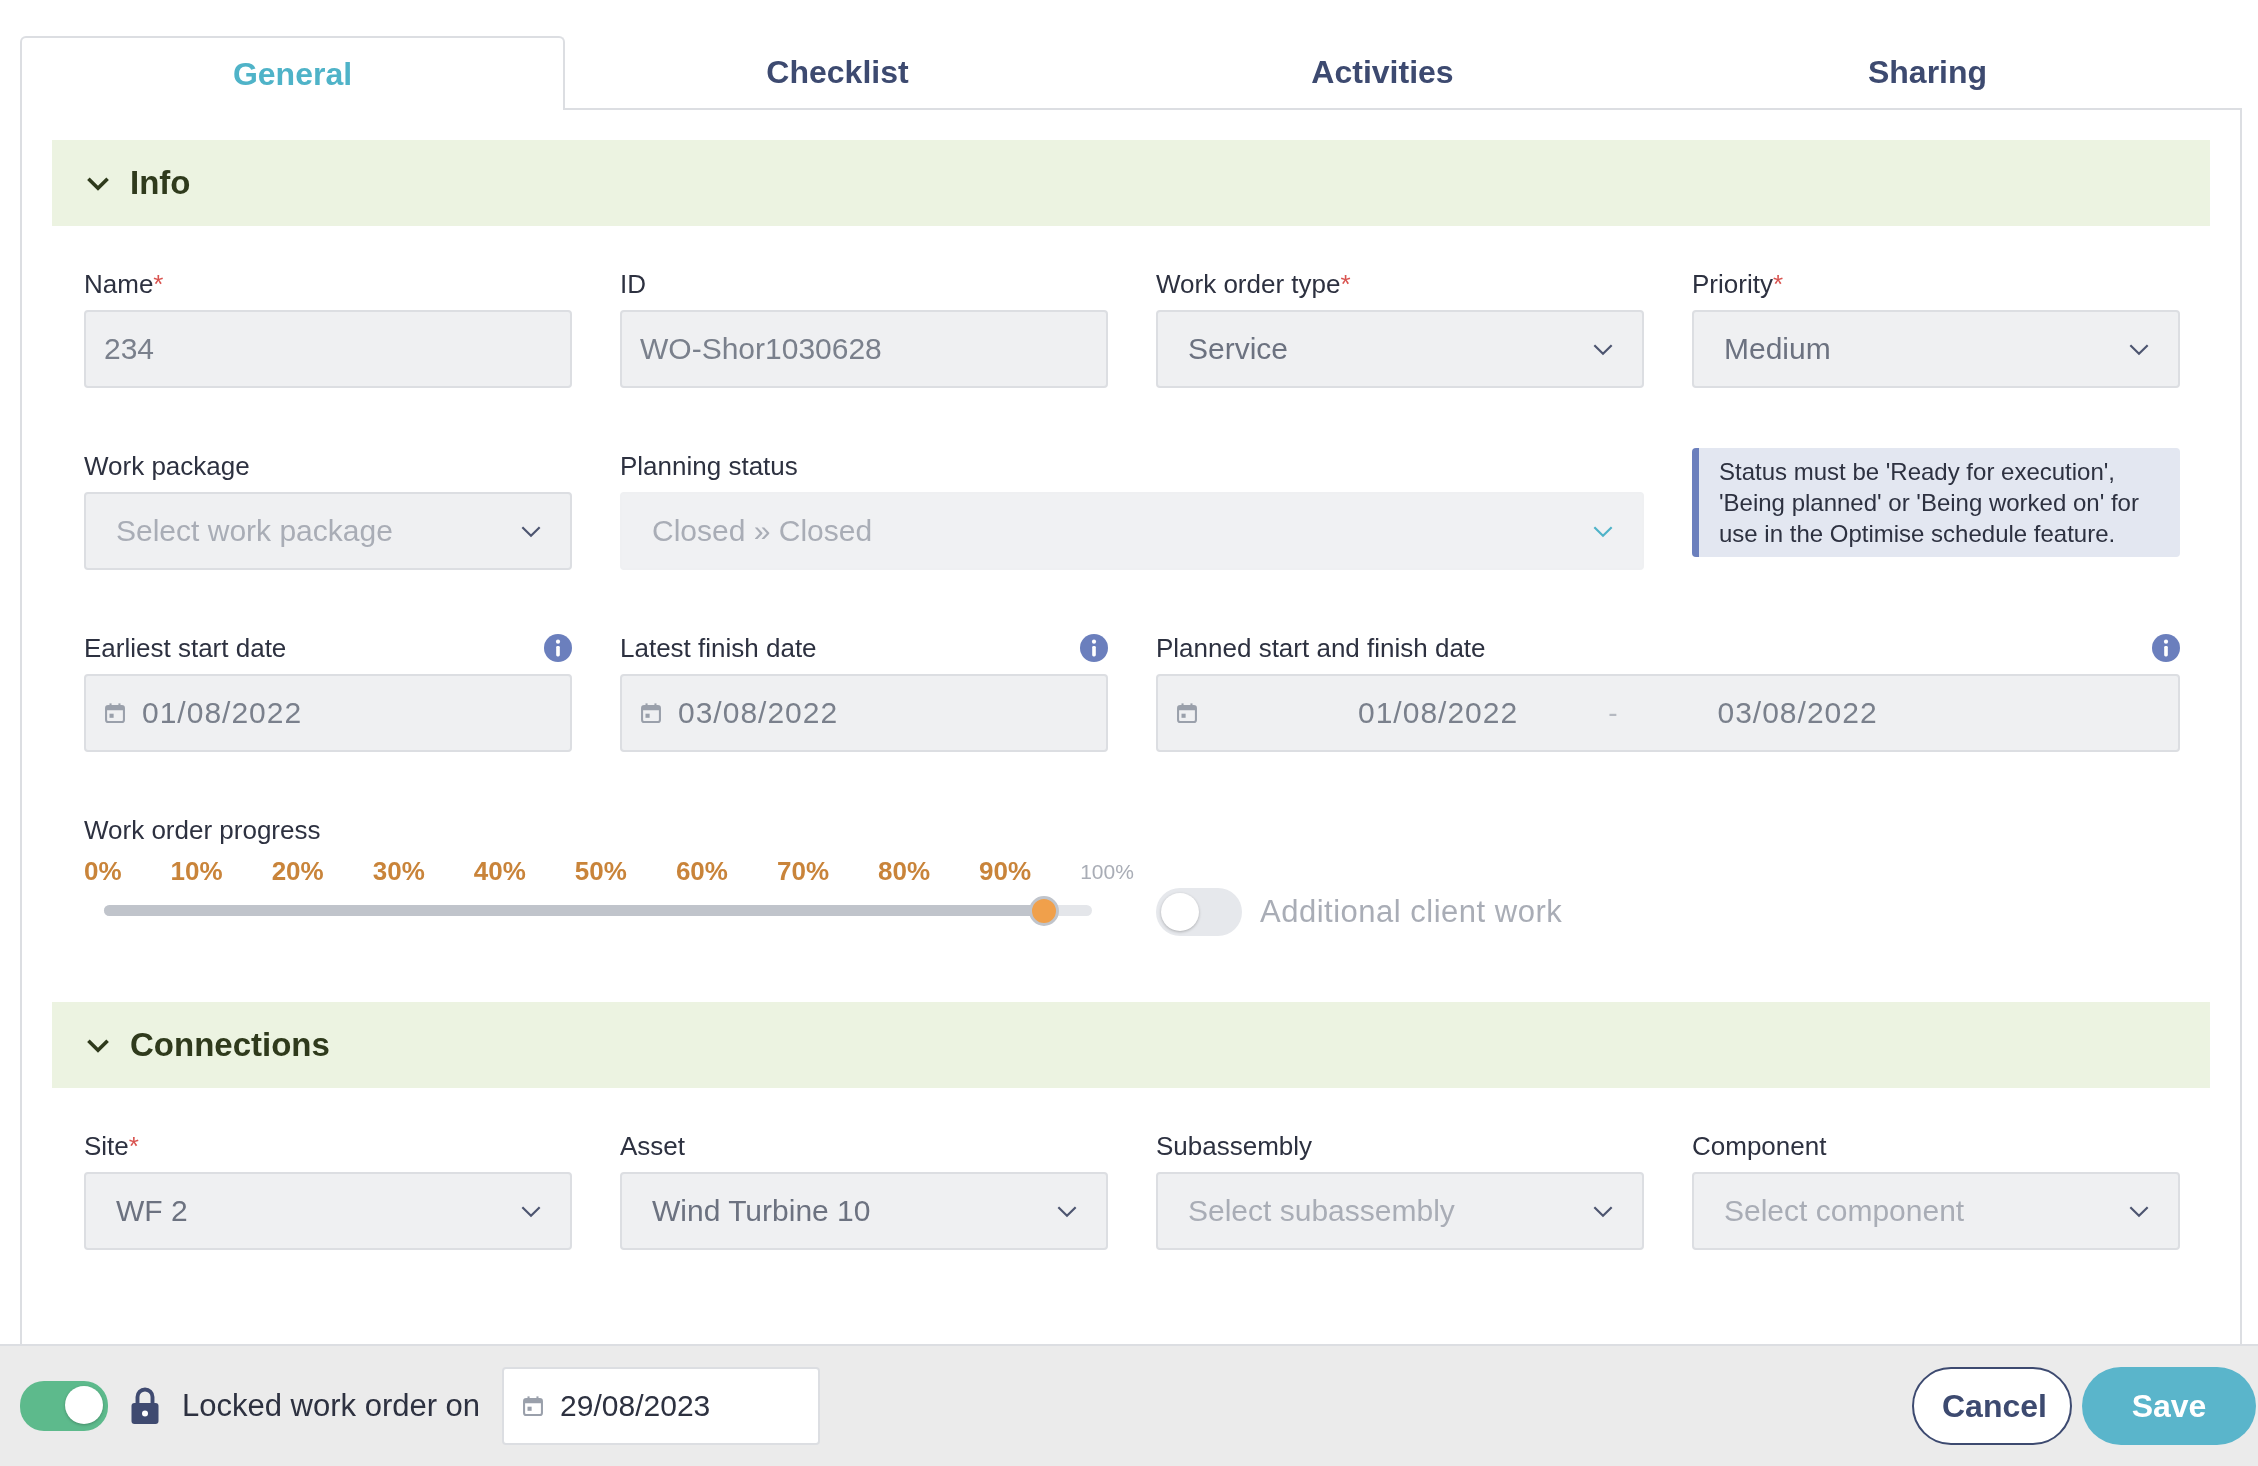 This screenshot has height=1466, width=2258. What do you see at coordinates (1107, 871) in the screenshot?
I see `progress-tick-label: 100%` at bounding box center [1107, 871].